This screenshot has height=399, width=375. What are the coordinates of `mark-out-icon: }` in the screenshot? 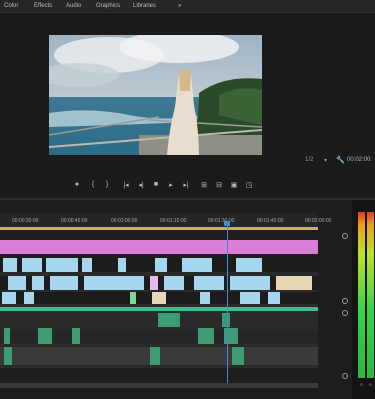 It's located at (107, 184).